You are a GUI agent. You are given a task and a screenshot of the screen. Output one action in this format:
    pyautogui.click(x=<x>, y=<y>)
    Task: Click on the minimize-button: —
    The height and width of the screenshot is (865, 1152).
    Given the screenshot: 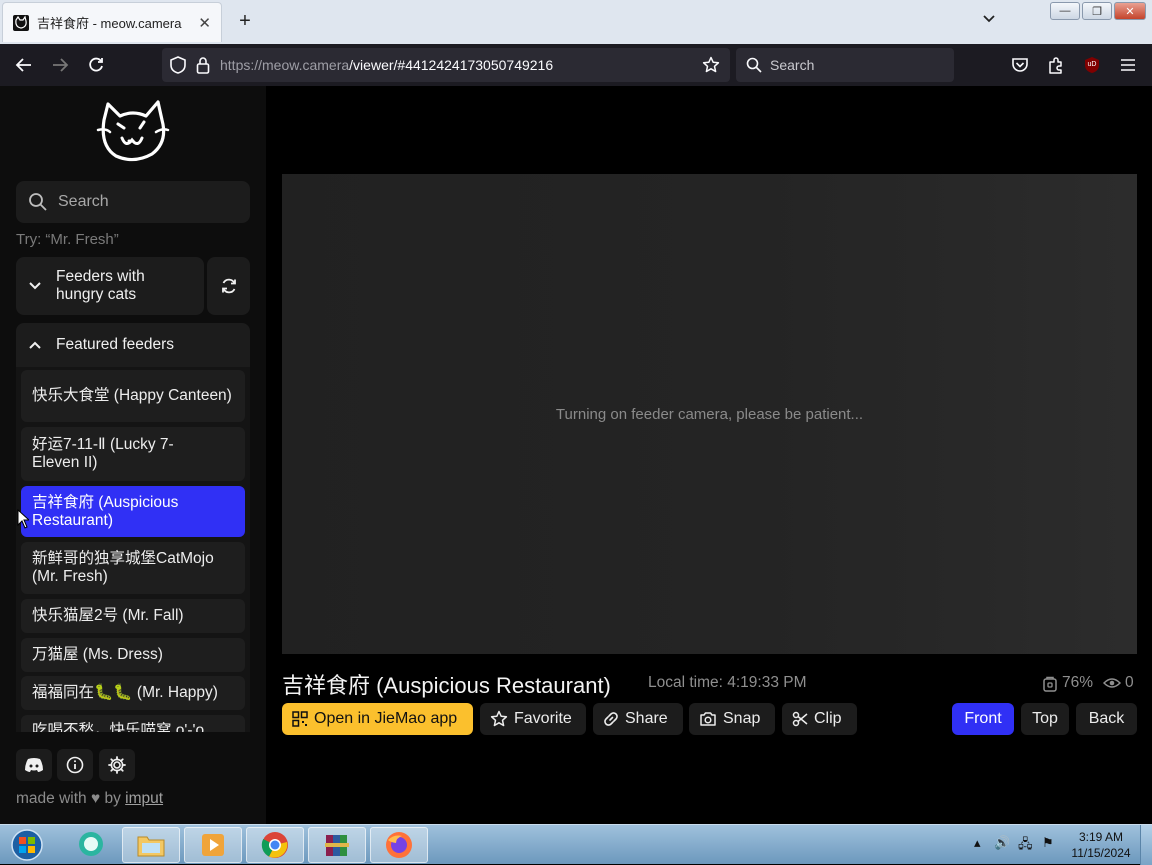 What is the action you would take?
    pyautogui.click(x=1065, y=11)
    